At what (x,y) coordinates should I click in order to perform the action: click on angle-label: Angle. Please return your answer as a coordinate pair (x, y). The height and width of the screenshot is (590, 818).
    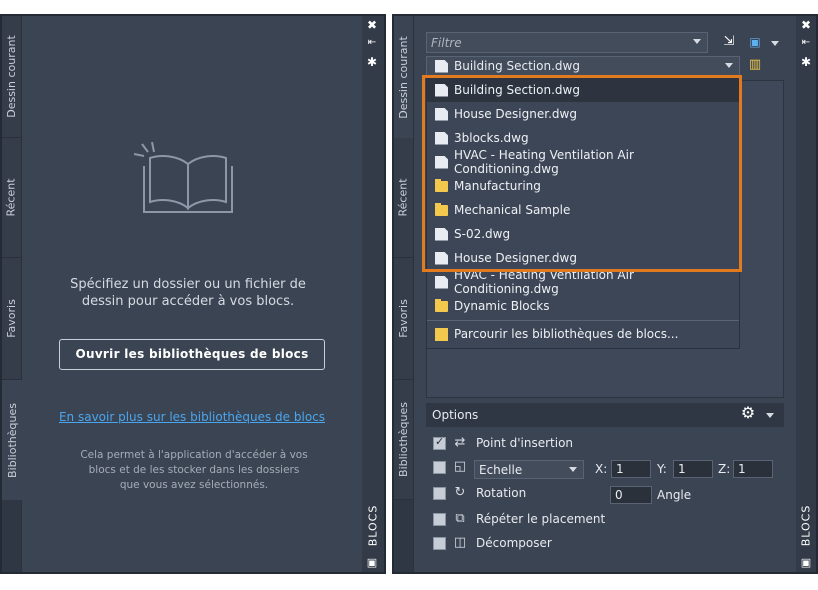
    Looking at the image, I should click on (674, 495).